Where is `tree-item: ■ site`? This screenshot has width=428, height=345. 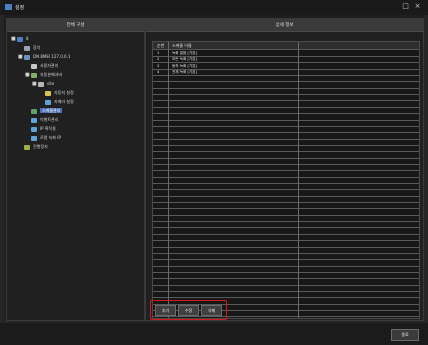
tree-item: ■ site is located at coordinates (43, 84).